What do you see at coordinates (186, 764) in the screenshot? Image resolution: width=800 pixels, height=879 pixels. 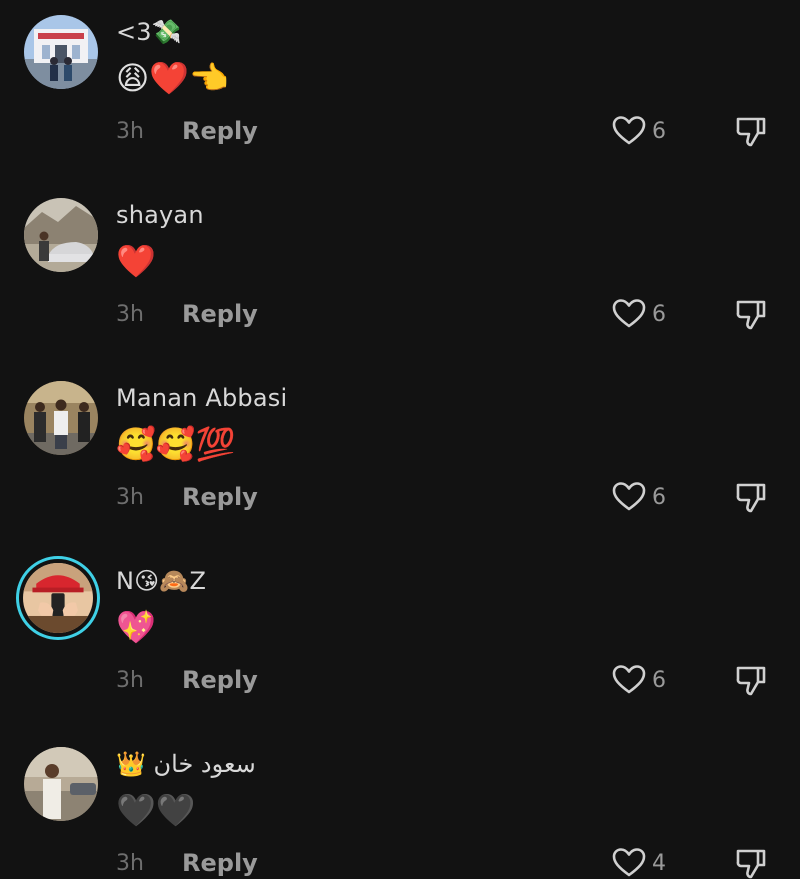 I see `comment-username: سعود خان 👑` at bounding box center [186, 764].